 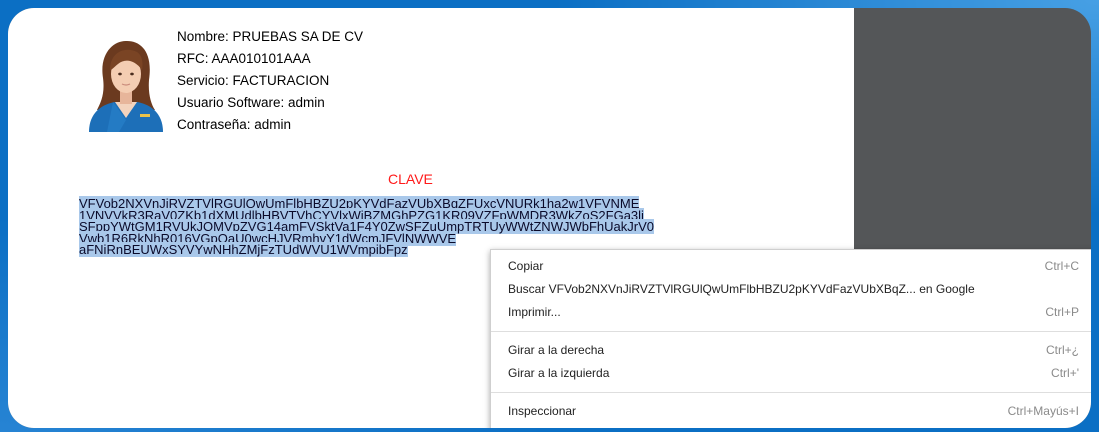 What do you see at coordinates (244, 58) in the screenshot?
I see `rfc-text: RFC: AAA010101AAA` at bounding box center [244, 58].